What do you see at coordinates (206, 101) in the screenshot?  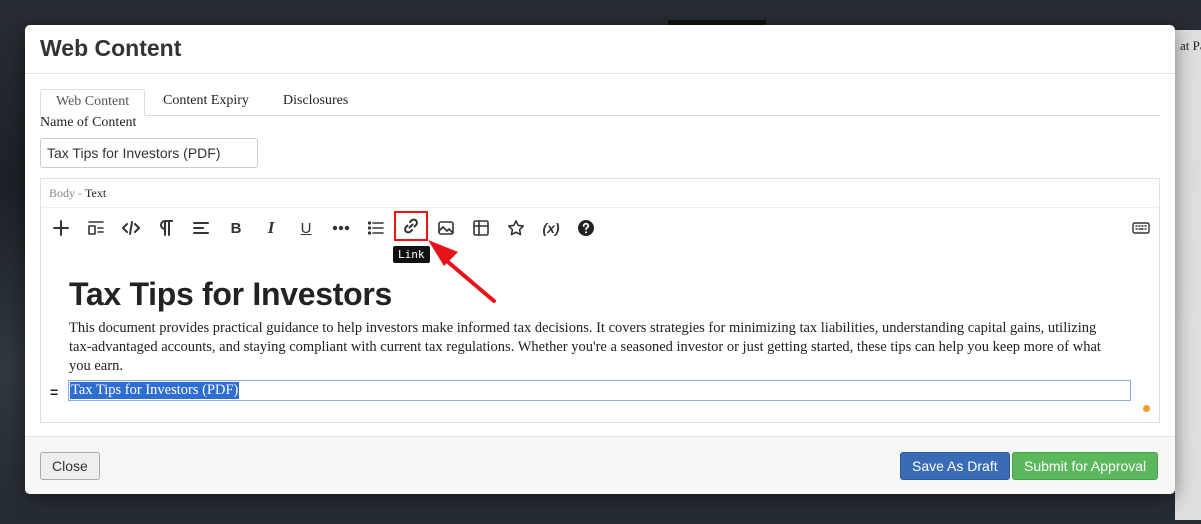 I see `tab-content-expiry: Content Expiry` at bounding box center [206, 101].